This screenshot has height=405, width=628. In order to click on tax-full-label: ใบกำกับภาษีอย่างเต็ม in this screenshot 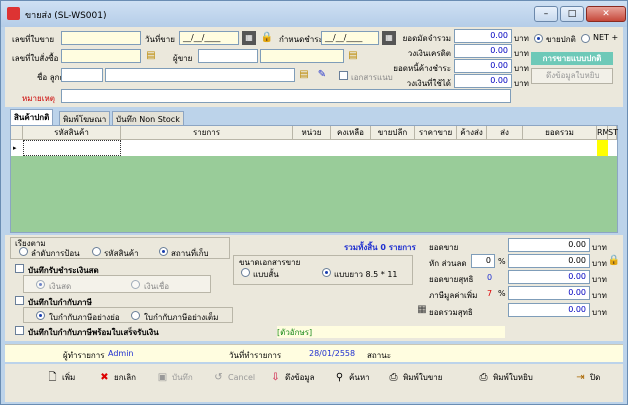, I will do `click(181, 317)`.